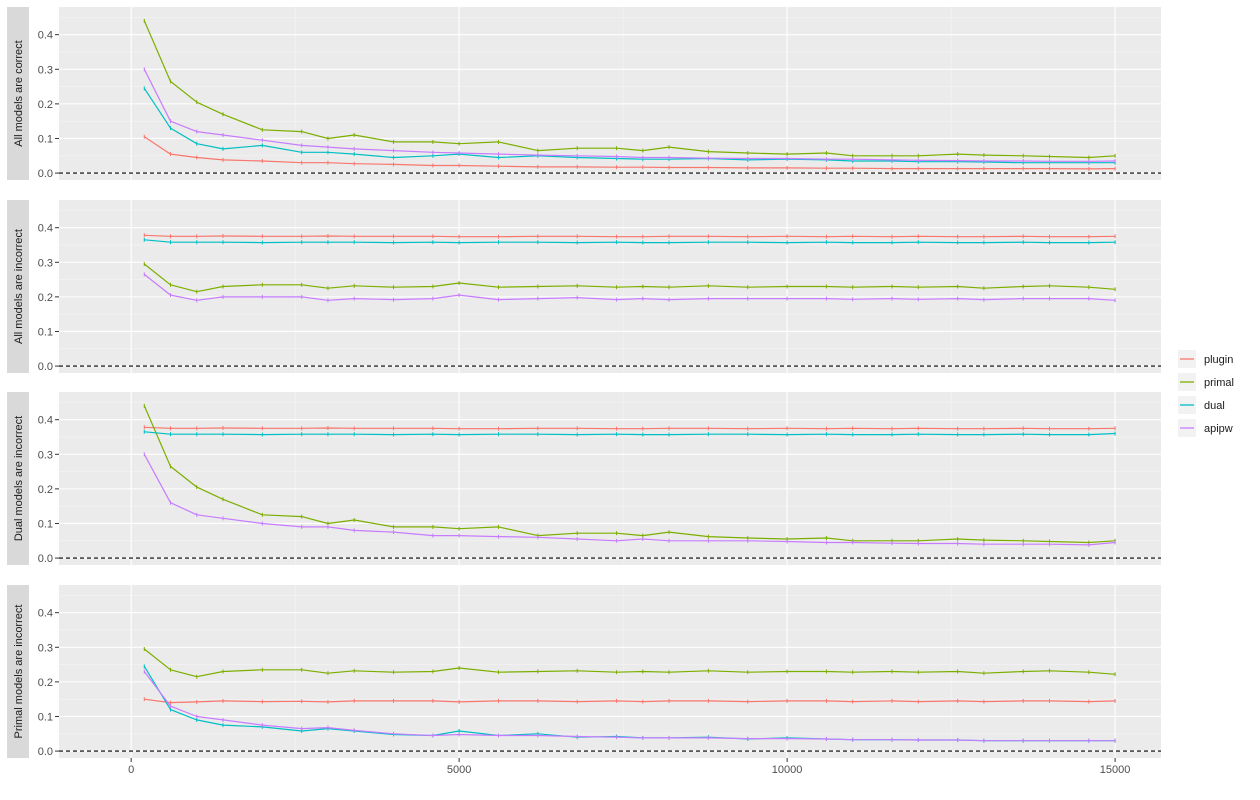  What do you see at coordinates (19, 286) in the screenshot?
I see `strip-label: All models are incorrect` at bounding box center [19, 286].